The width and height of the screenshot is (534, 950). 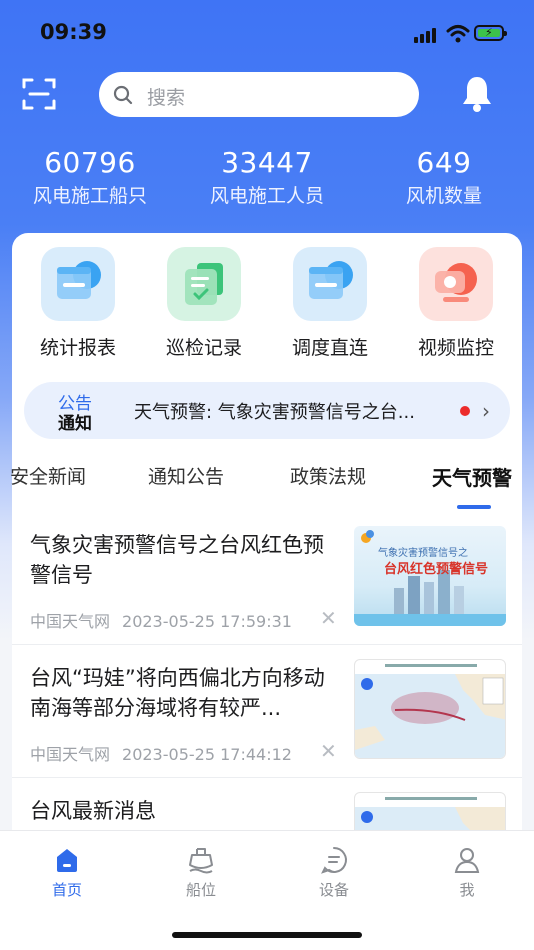 I want to click on device-icon, so click(x=334, y=860).